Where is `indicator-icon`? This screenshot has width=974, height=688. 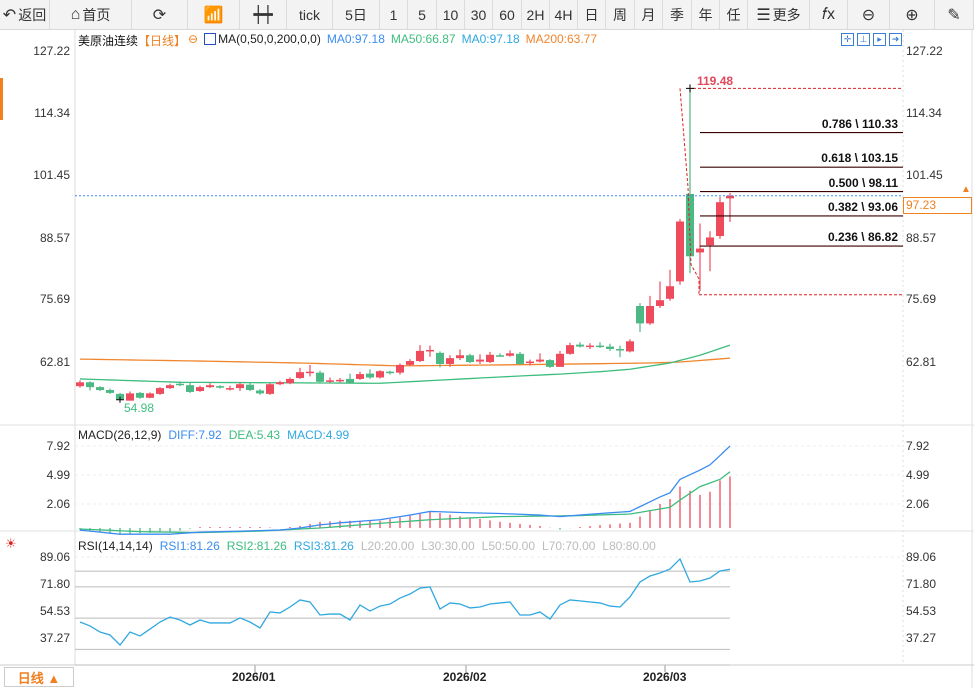 indicator-icon is located at coordinates (210, 39).